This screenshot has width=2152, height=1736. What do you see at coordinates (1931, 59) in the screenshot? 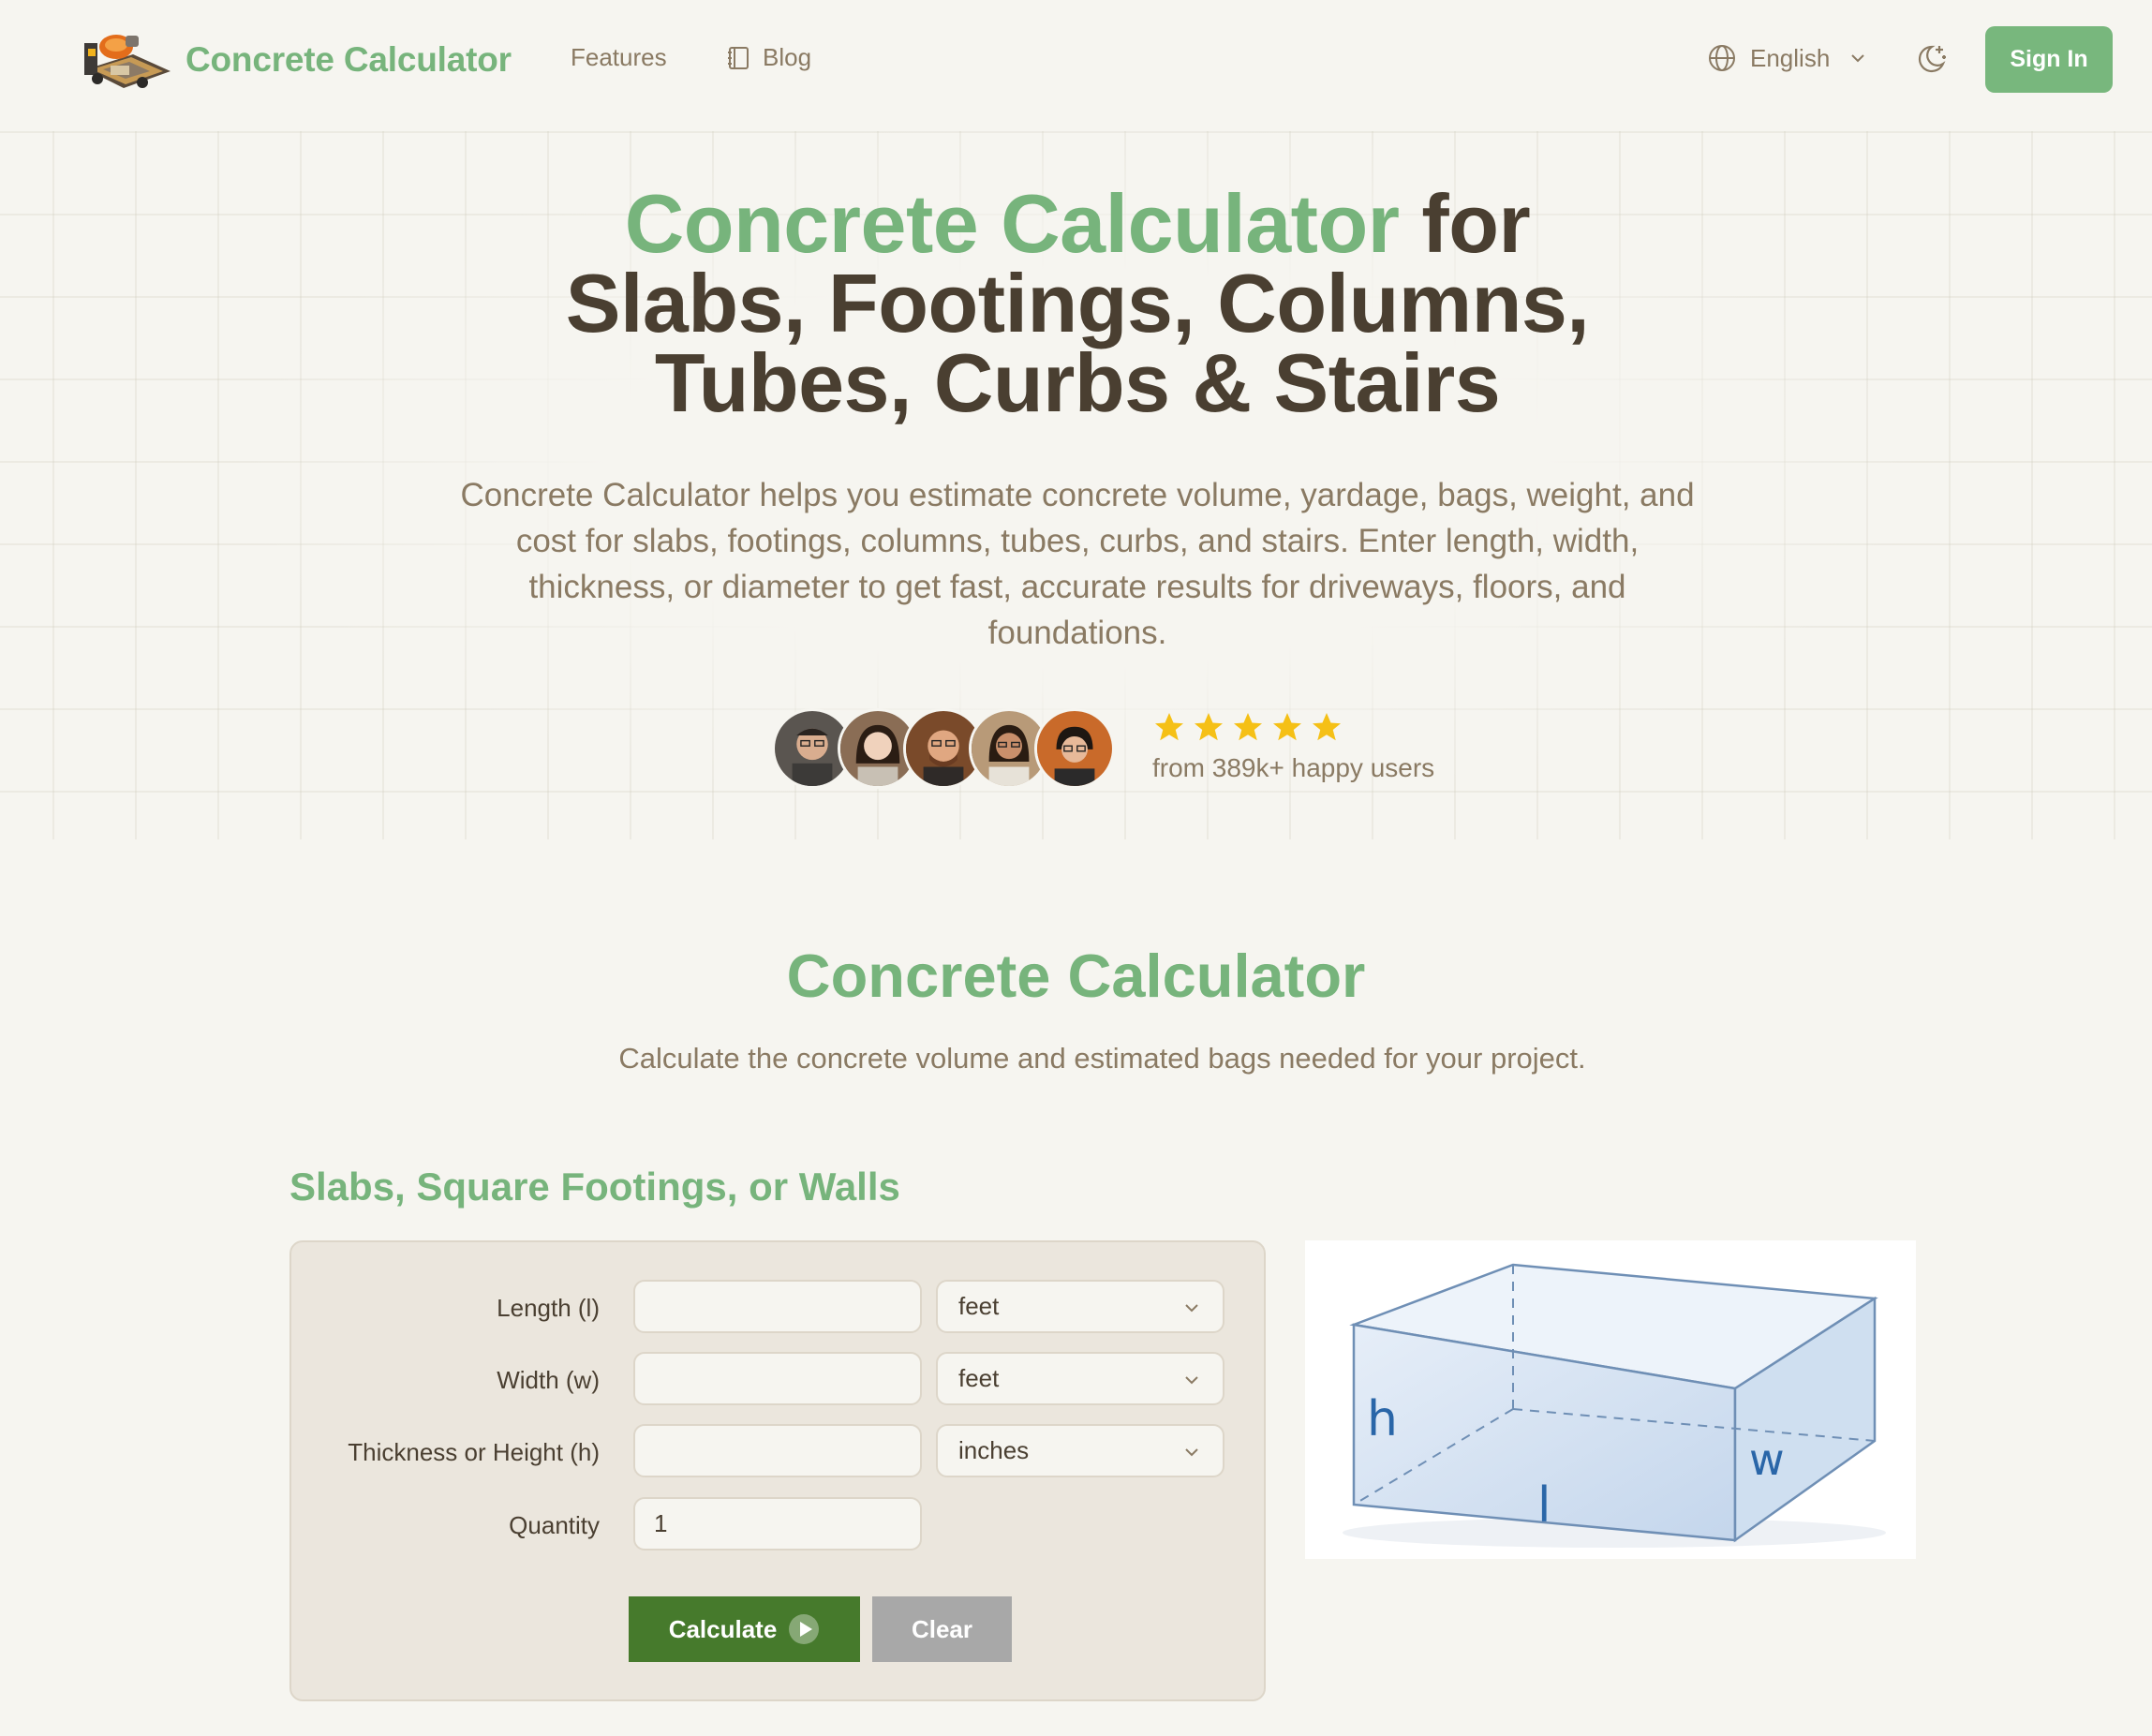
I see `moon-stars-icon` at bounding box center [1931, 59].